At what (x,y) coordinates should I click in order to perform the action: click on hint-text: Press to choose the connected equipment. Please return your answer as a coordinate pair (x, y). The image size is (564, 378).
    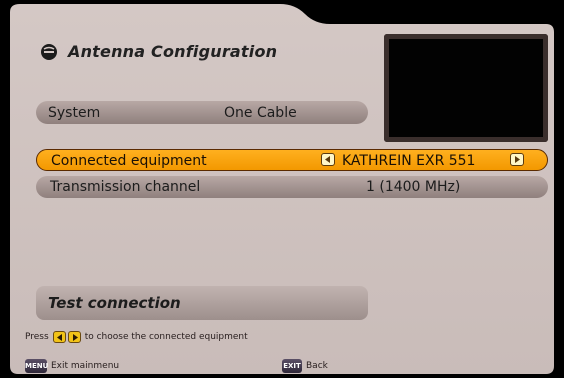
    Looking at the image, I should click on (136, 337).